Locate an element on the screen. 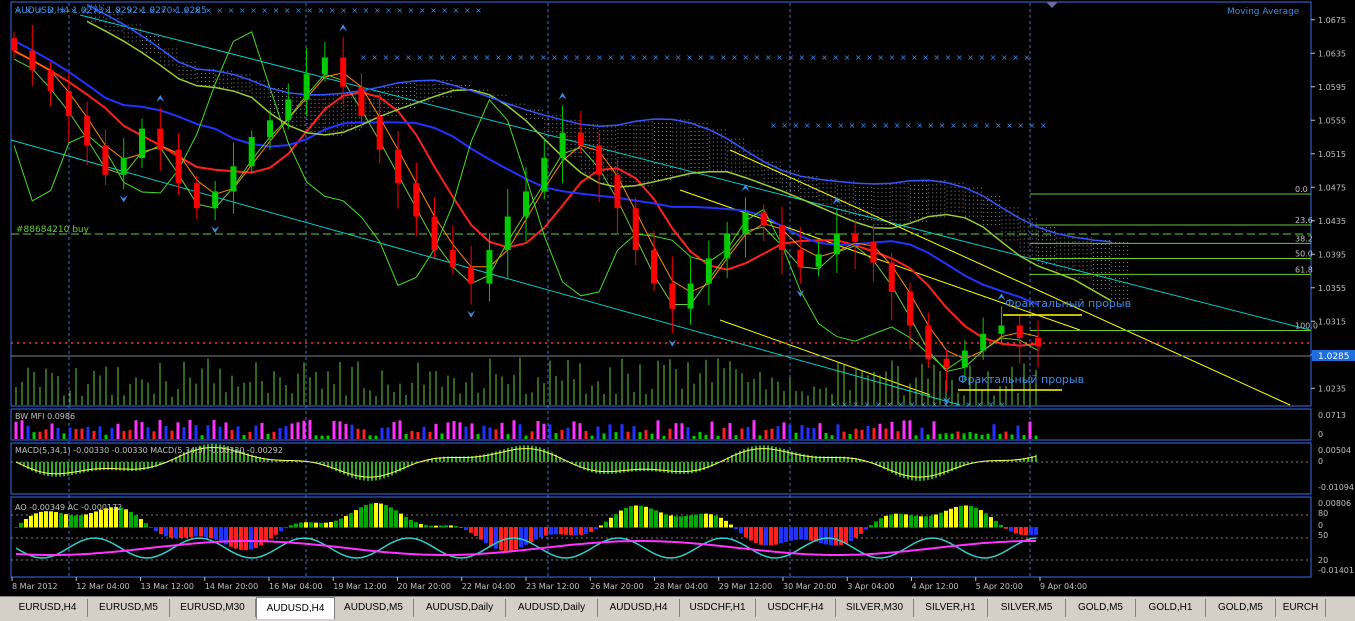 This screenshot has width=1355, height=621. chart-tab-silver-h1: SILVER,H1 is located at coordinates (951, 608).